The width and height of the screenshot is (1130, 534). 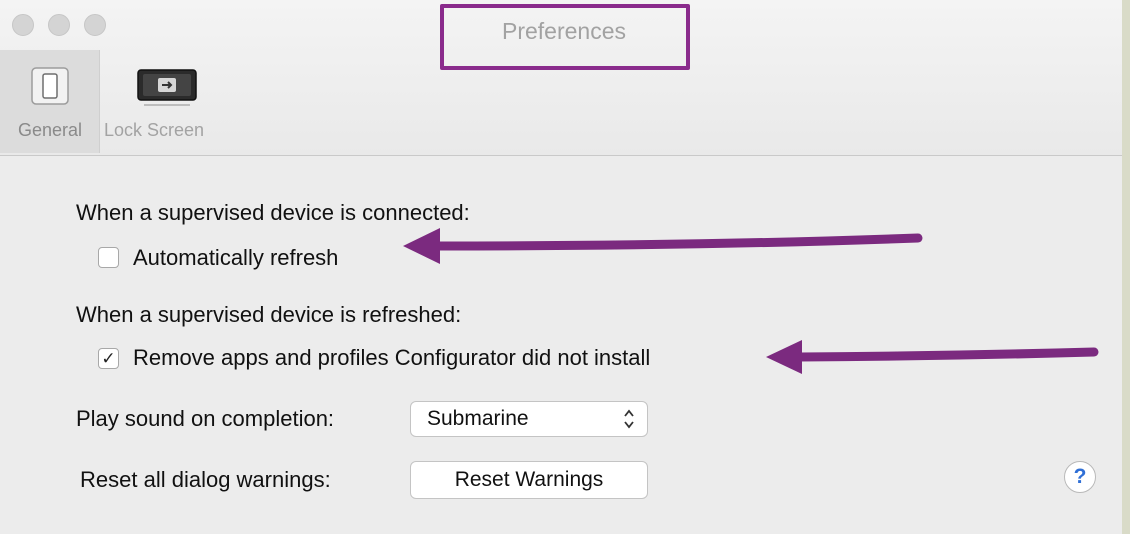 What do you see at coordinates (932, 357) in the screenshot?
I see `arrow-to-remove-apps` at bounding box center [932, 357].